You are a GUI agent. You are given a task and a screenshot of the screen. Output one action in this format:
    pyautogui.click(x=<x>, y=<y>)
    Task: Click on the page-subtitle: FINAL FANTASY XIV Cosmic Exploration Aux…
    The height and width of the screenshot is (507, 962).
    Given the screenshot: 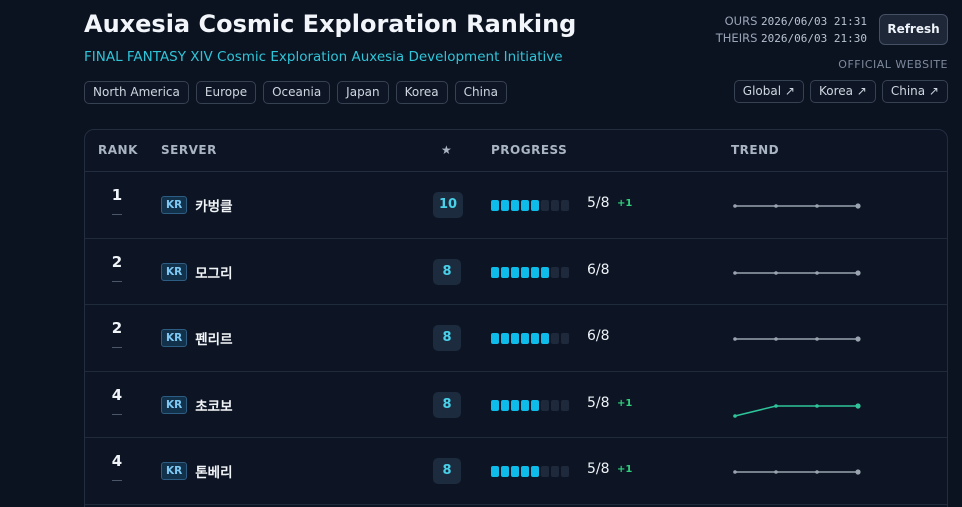 What is the action you would take?
    pyautogui.click(x=323, y=57)
    